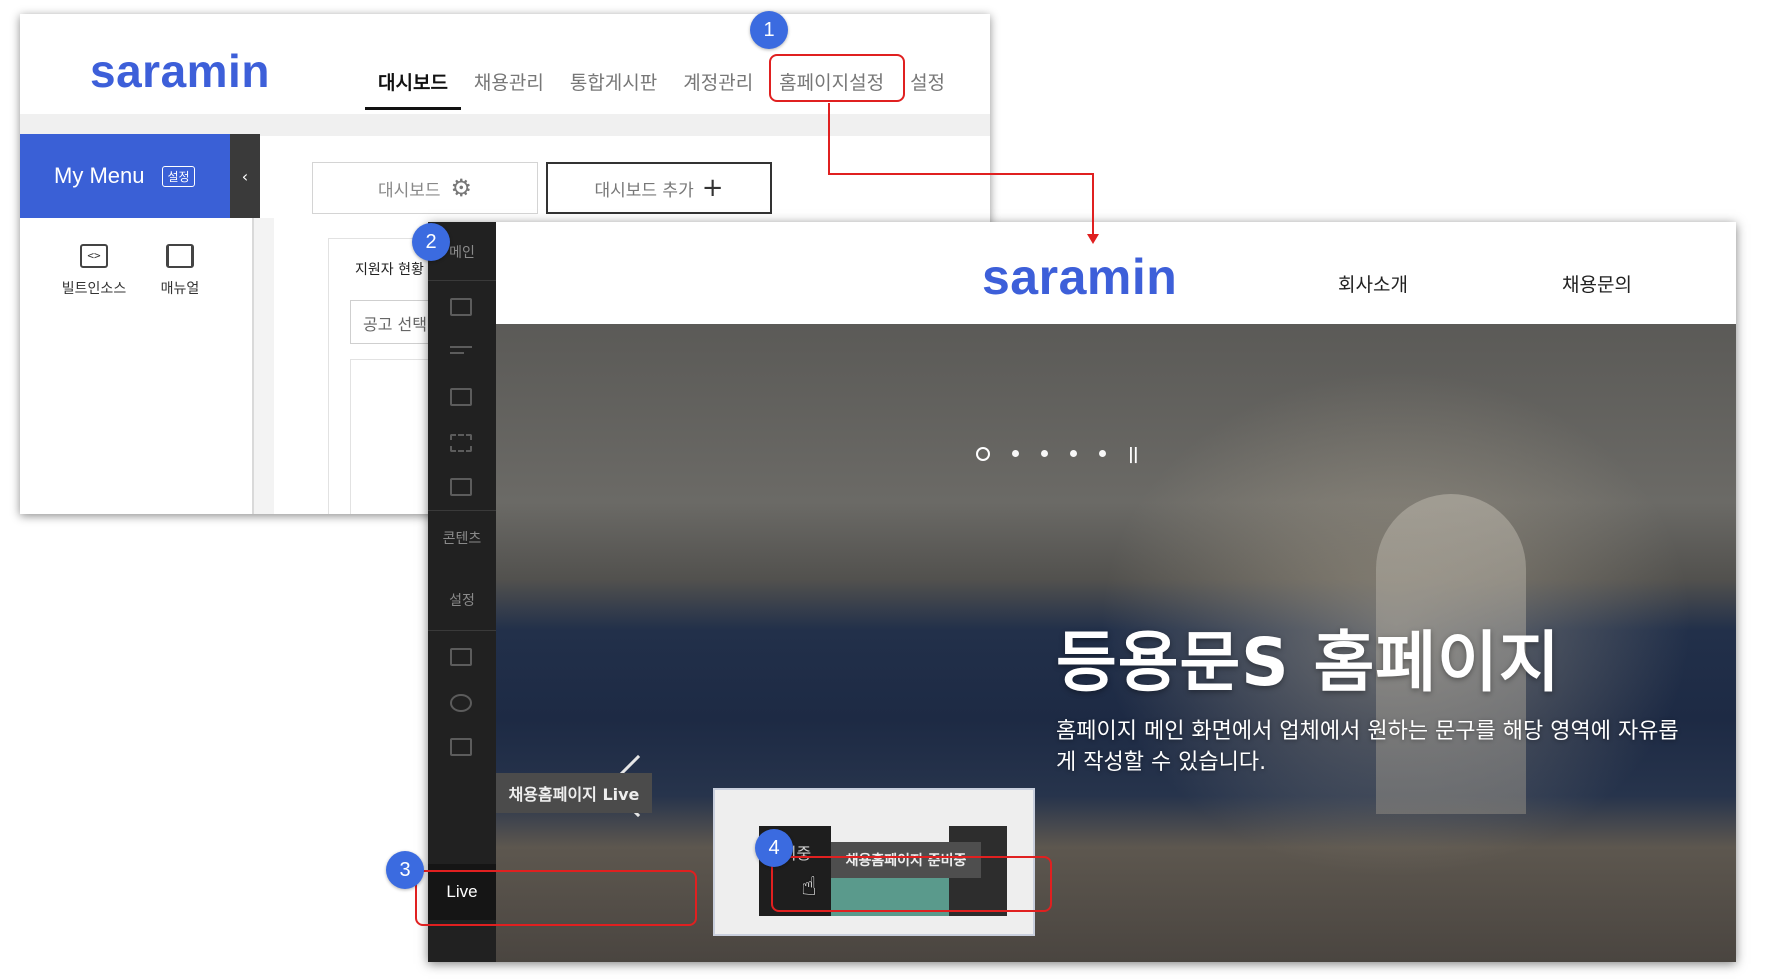 The width and height of the screenshot is (1765, 979). I want to click on site-nav-inquiry: 채용문의, so click(1597, 283).